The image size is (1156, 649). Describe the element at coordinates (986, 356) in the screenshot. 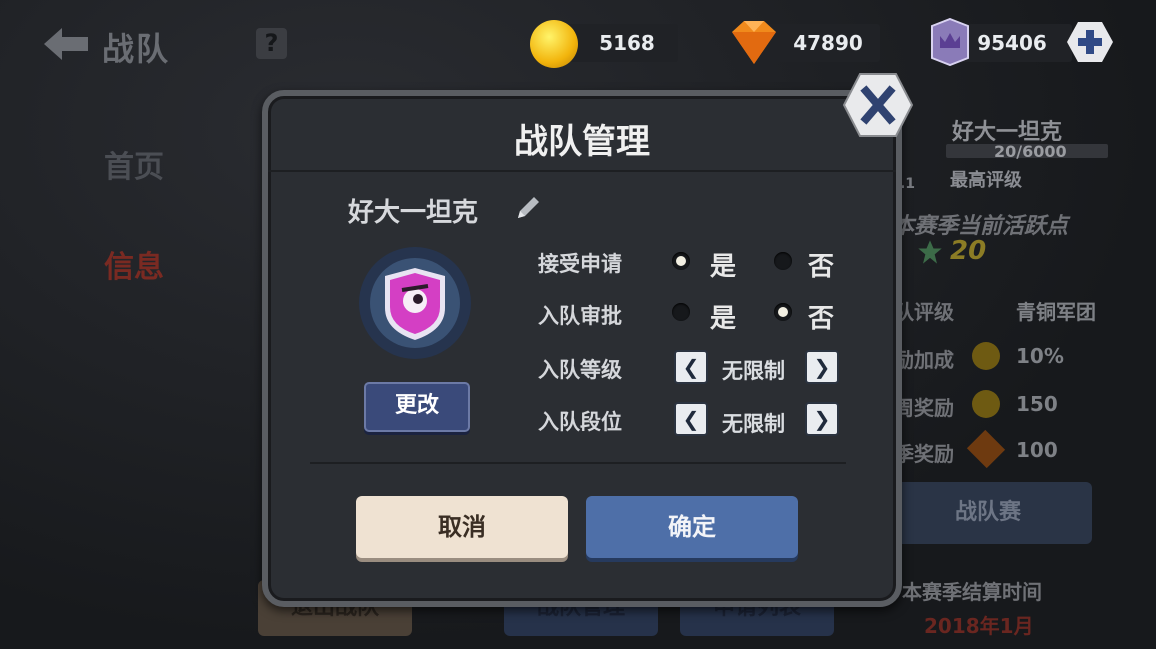

I see `bg-coin-icon` at that location.